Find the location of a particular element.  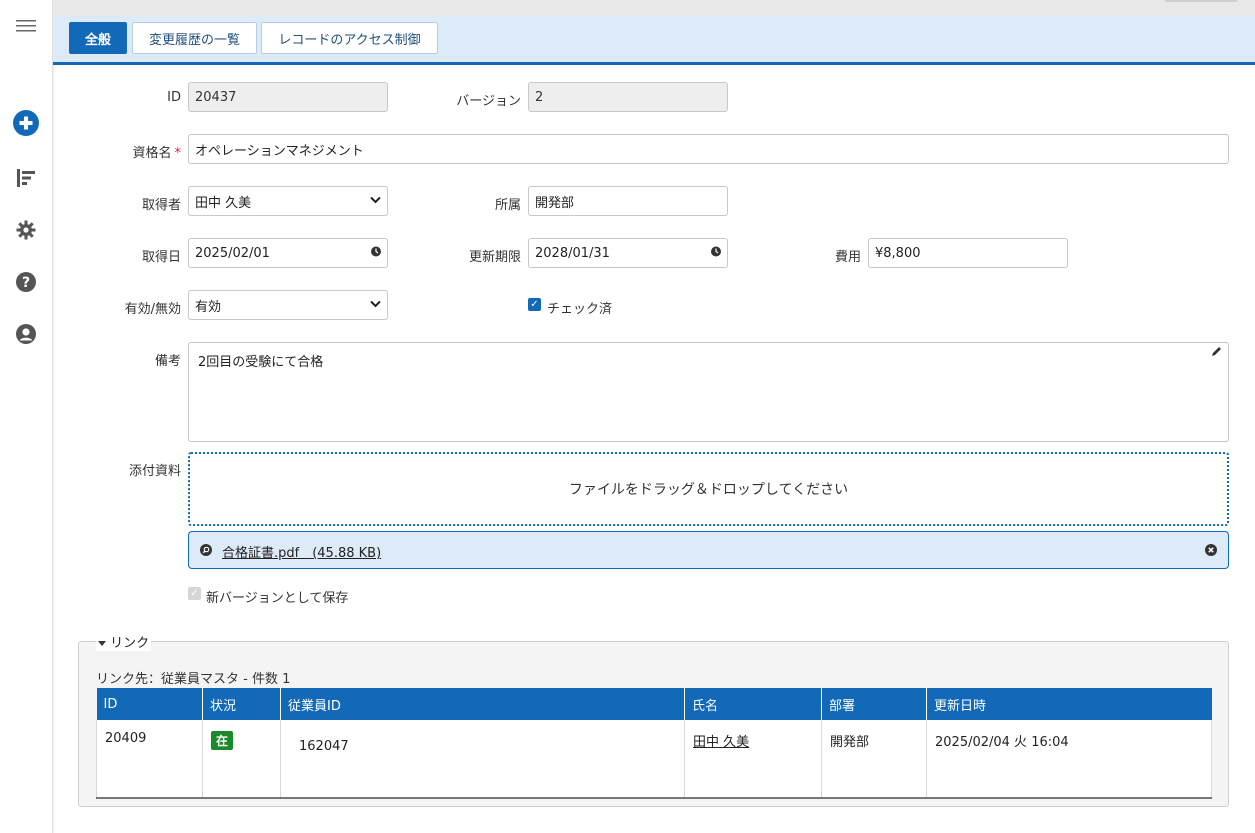

attach-label: 添付資料 is located at coordinates (154, 471).